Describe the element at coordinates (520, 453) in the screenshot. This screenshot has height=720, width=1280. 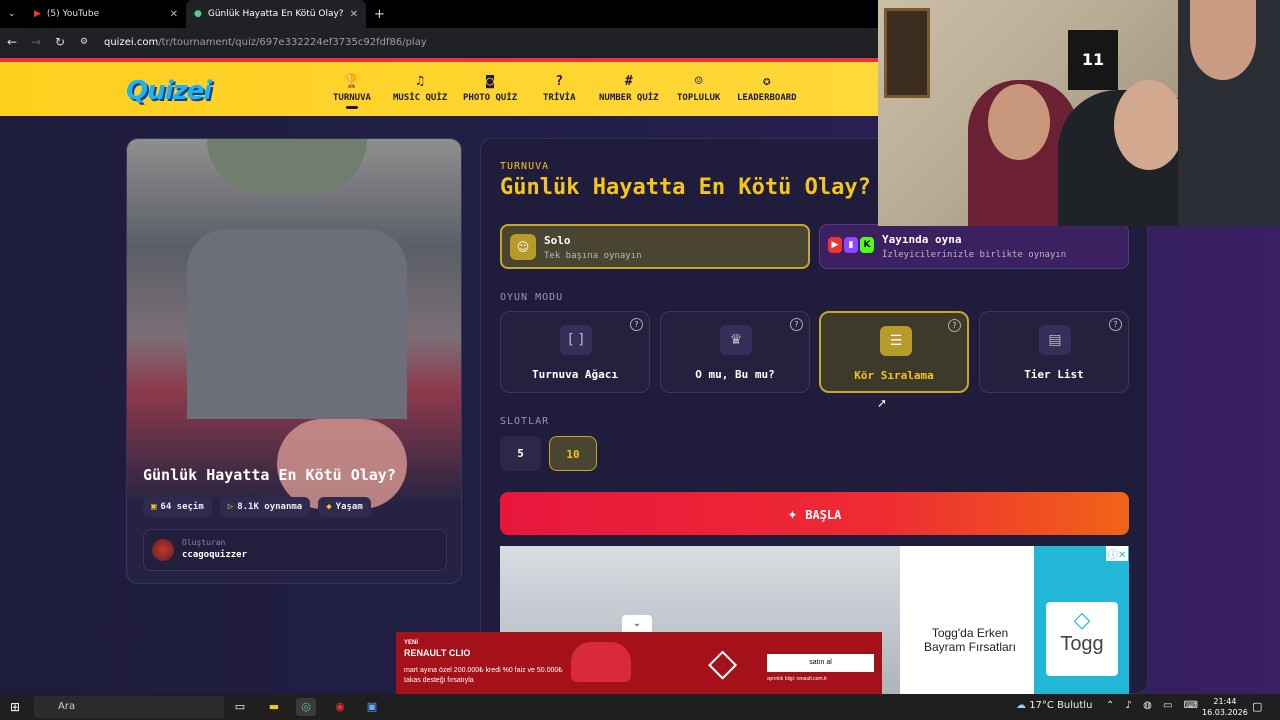
I see `slot-option-5: 5` at that location.